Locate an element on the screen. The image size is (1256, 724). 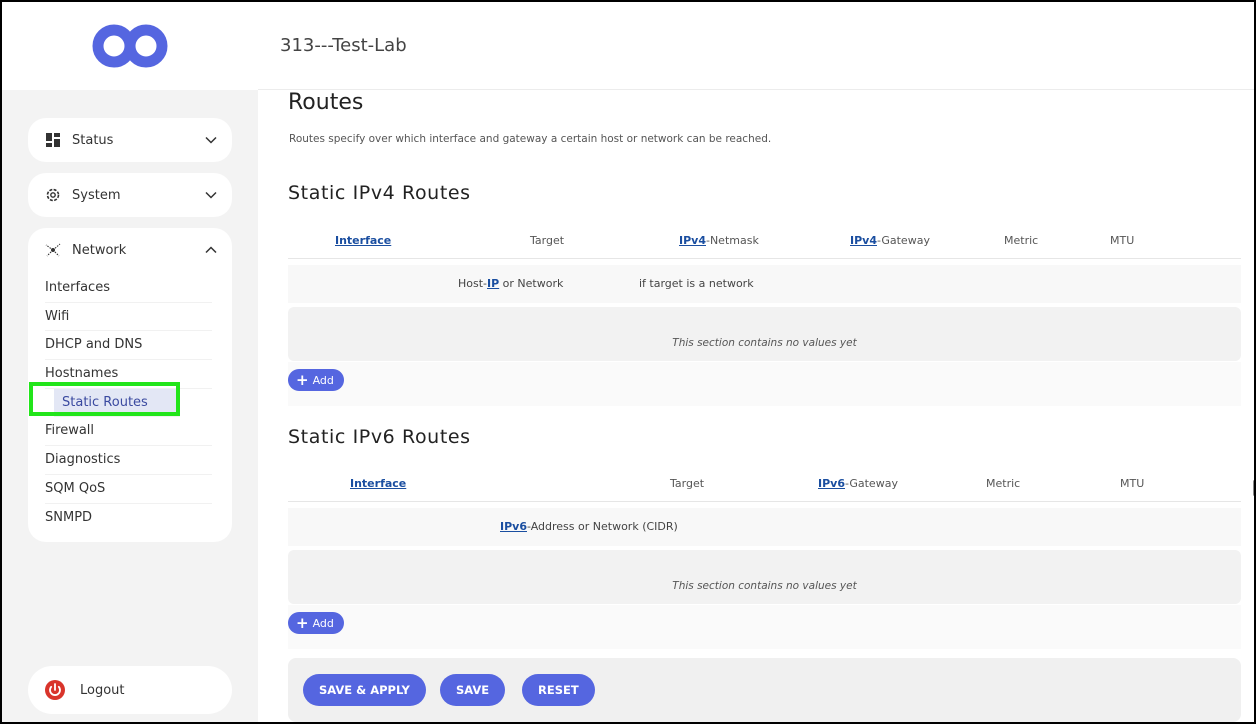
menu-system: System is located at coordinates (130, 195).